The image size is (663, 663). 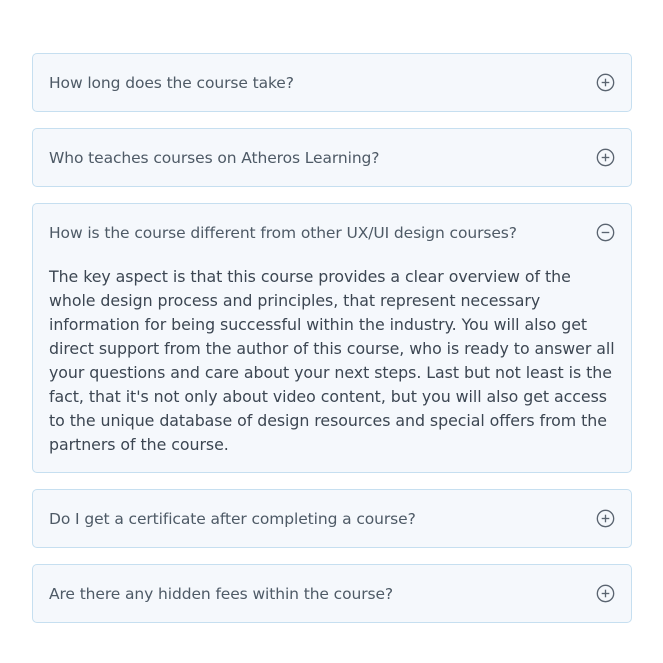 I want to click on faq-question: How long does the course take?, so click(x=171, y=82).